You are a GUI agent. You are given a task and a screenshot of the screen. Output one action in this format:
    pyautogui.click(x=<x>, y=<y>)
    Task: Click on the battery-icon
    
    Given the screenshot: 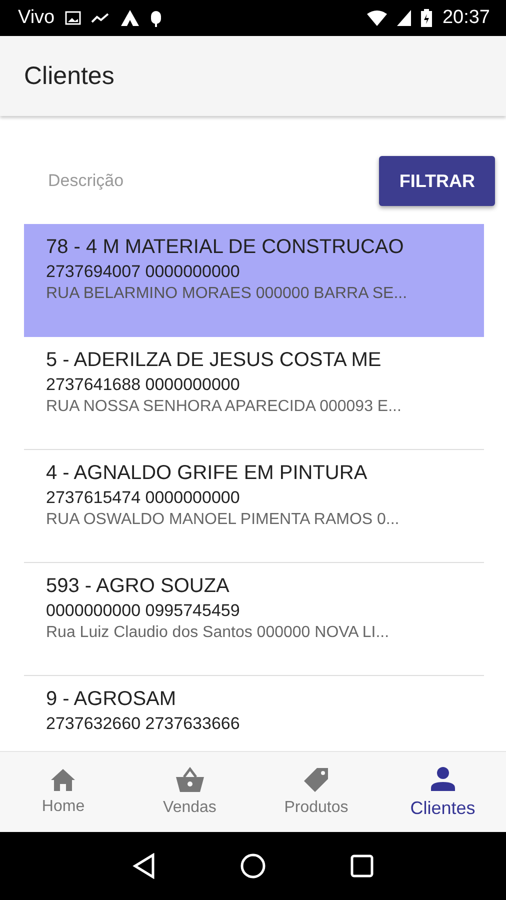 What is the action you would take?
    pyautogui.click(x=426, y=18)
    